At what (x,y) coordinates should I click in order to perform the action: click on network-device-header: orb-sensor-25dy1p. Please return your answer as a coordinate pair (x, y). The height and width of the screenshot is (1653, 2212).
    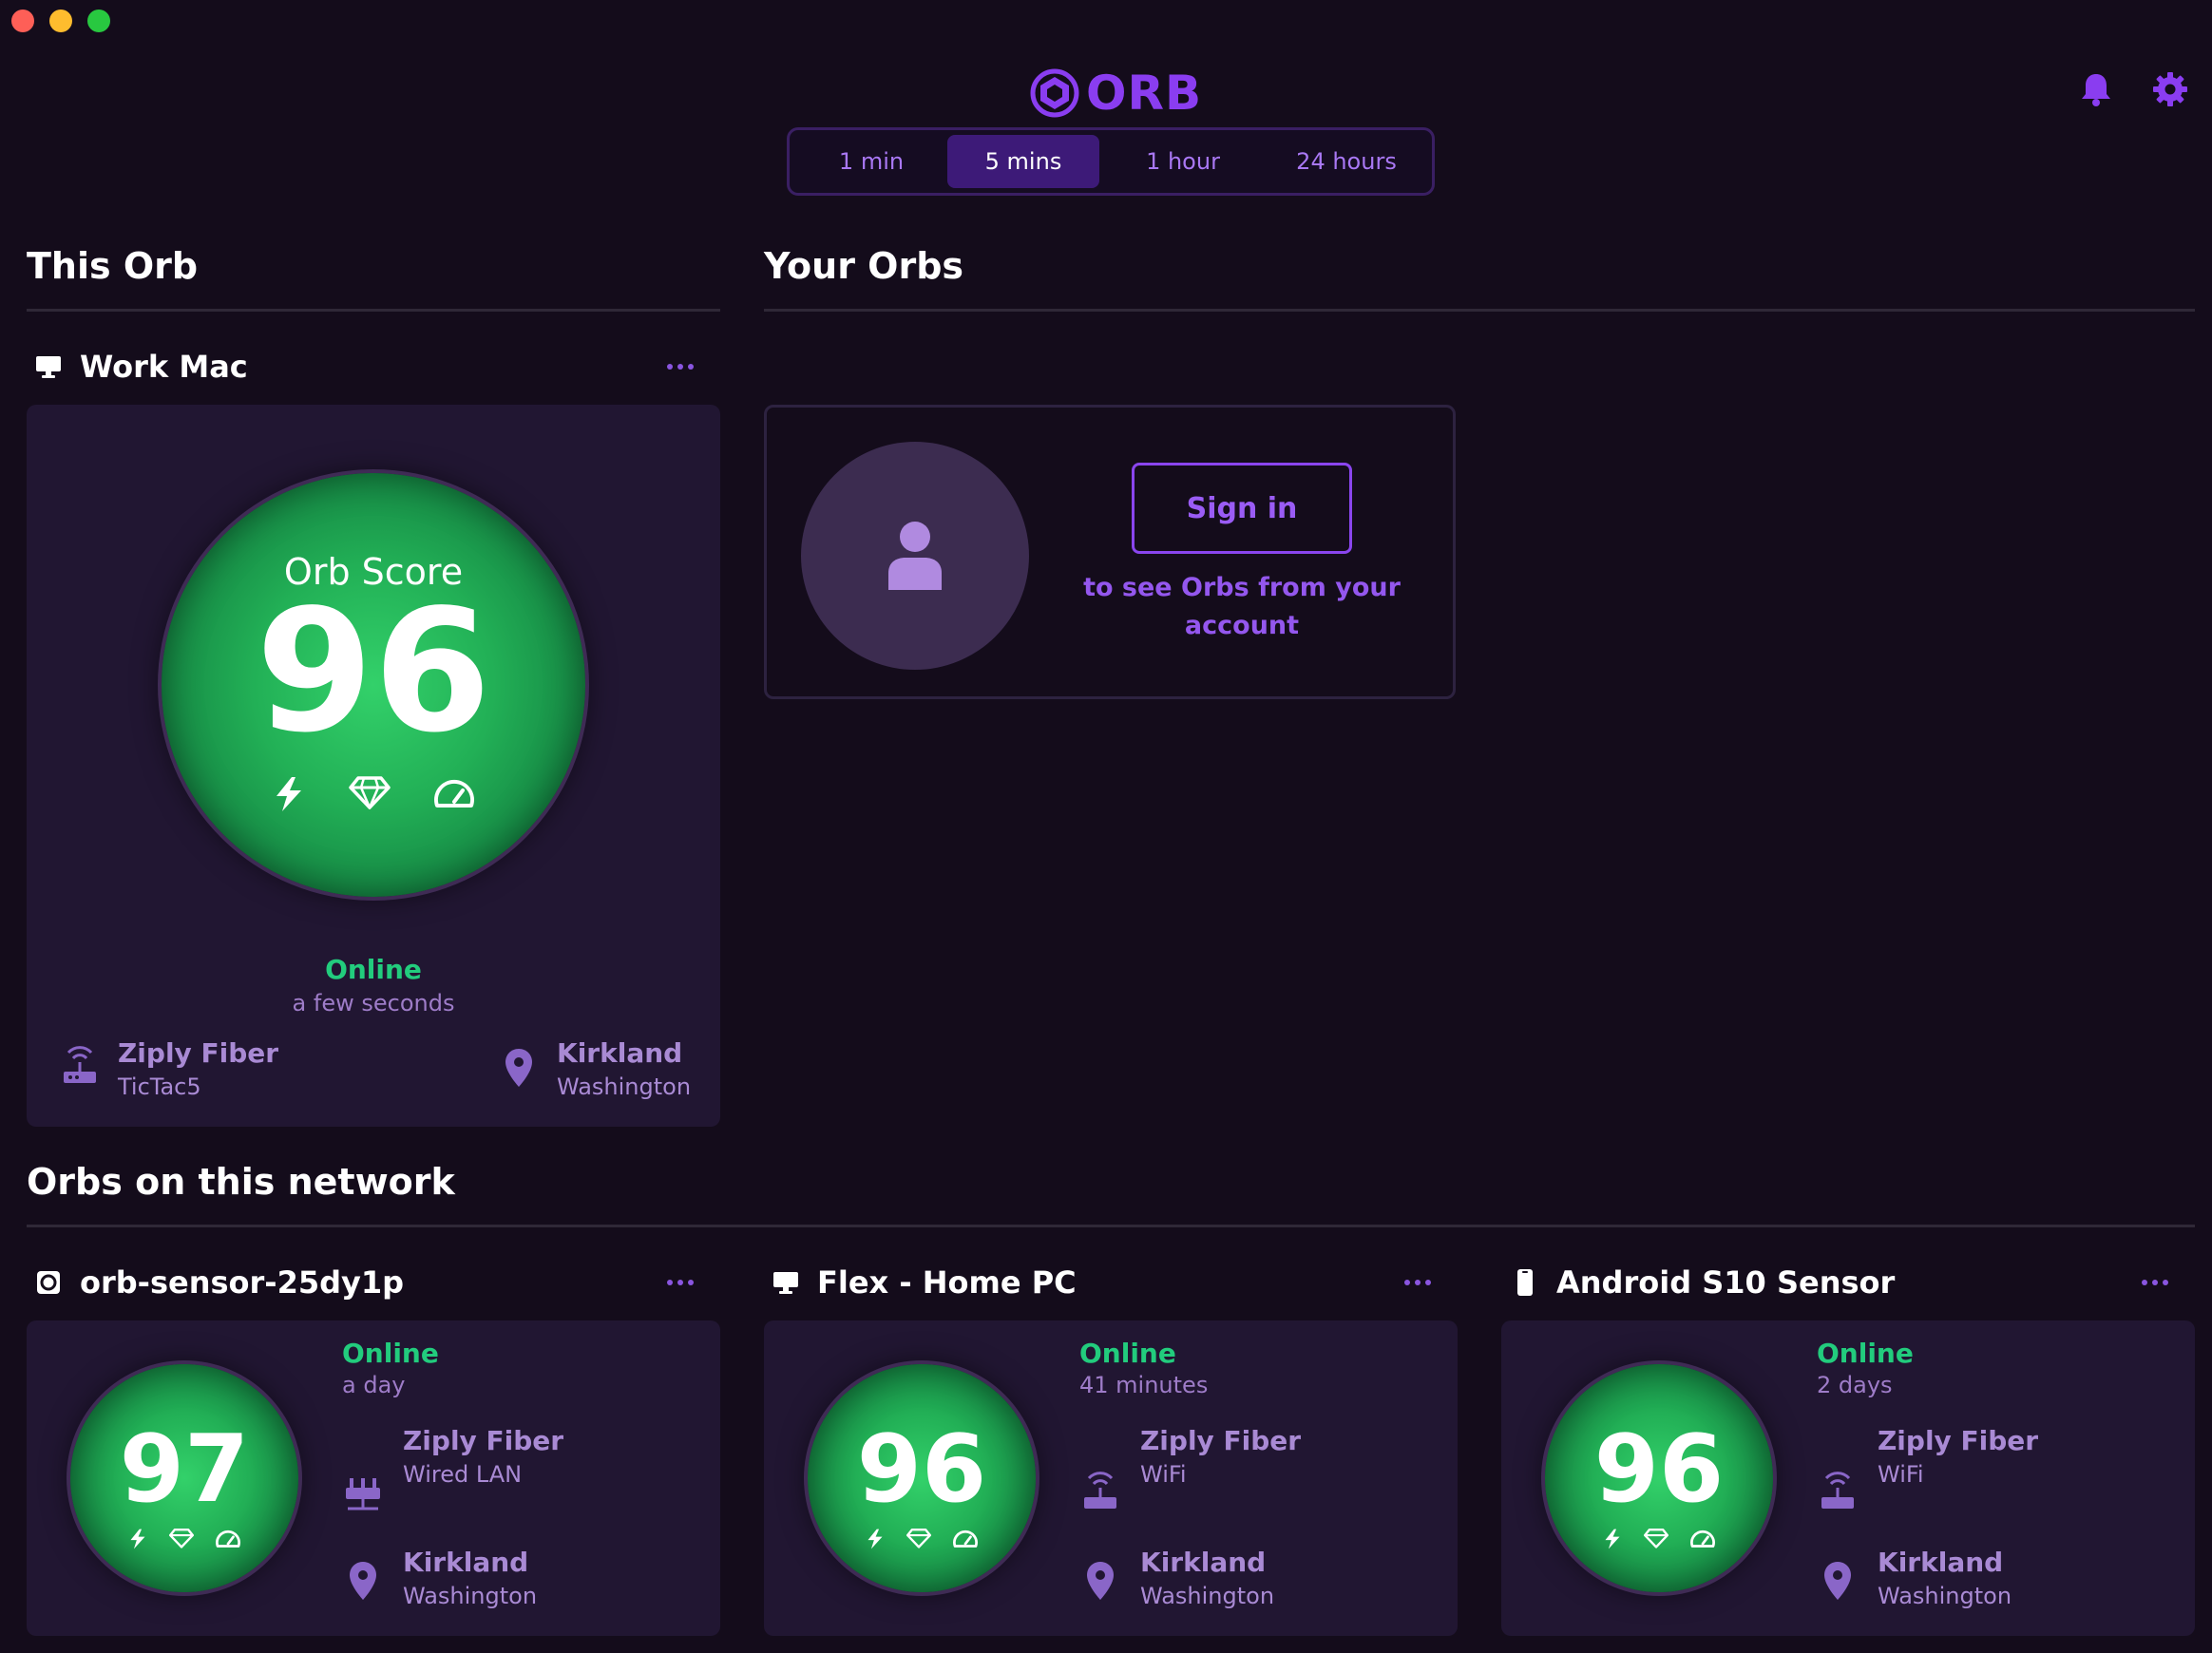
    Looking at the image, I should click on (219, 1282).